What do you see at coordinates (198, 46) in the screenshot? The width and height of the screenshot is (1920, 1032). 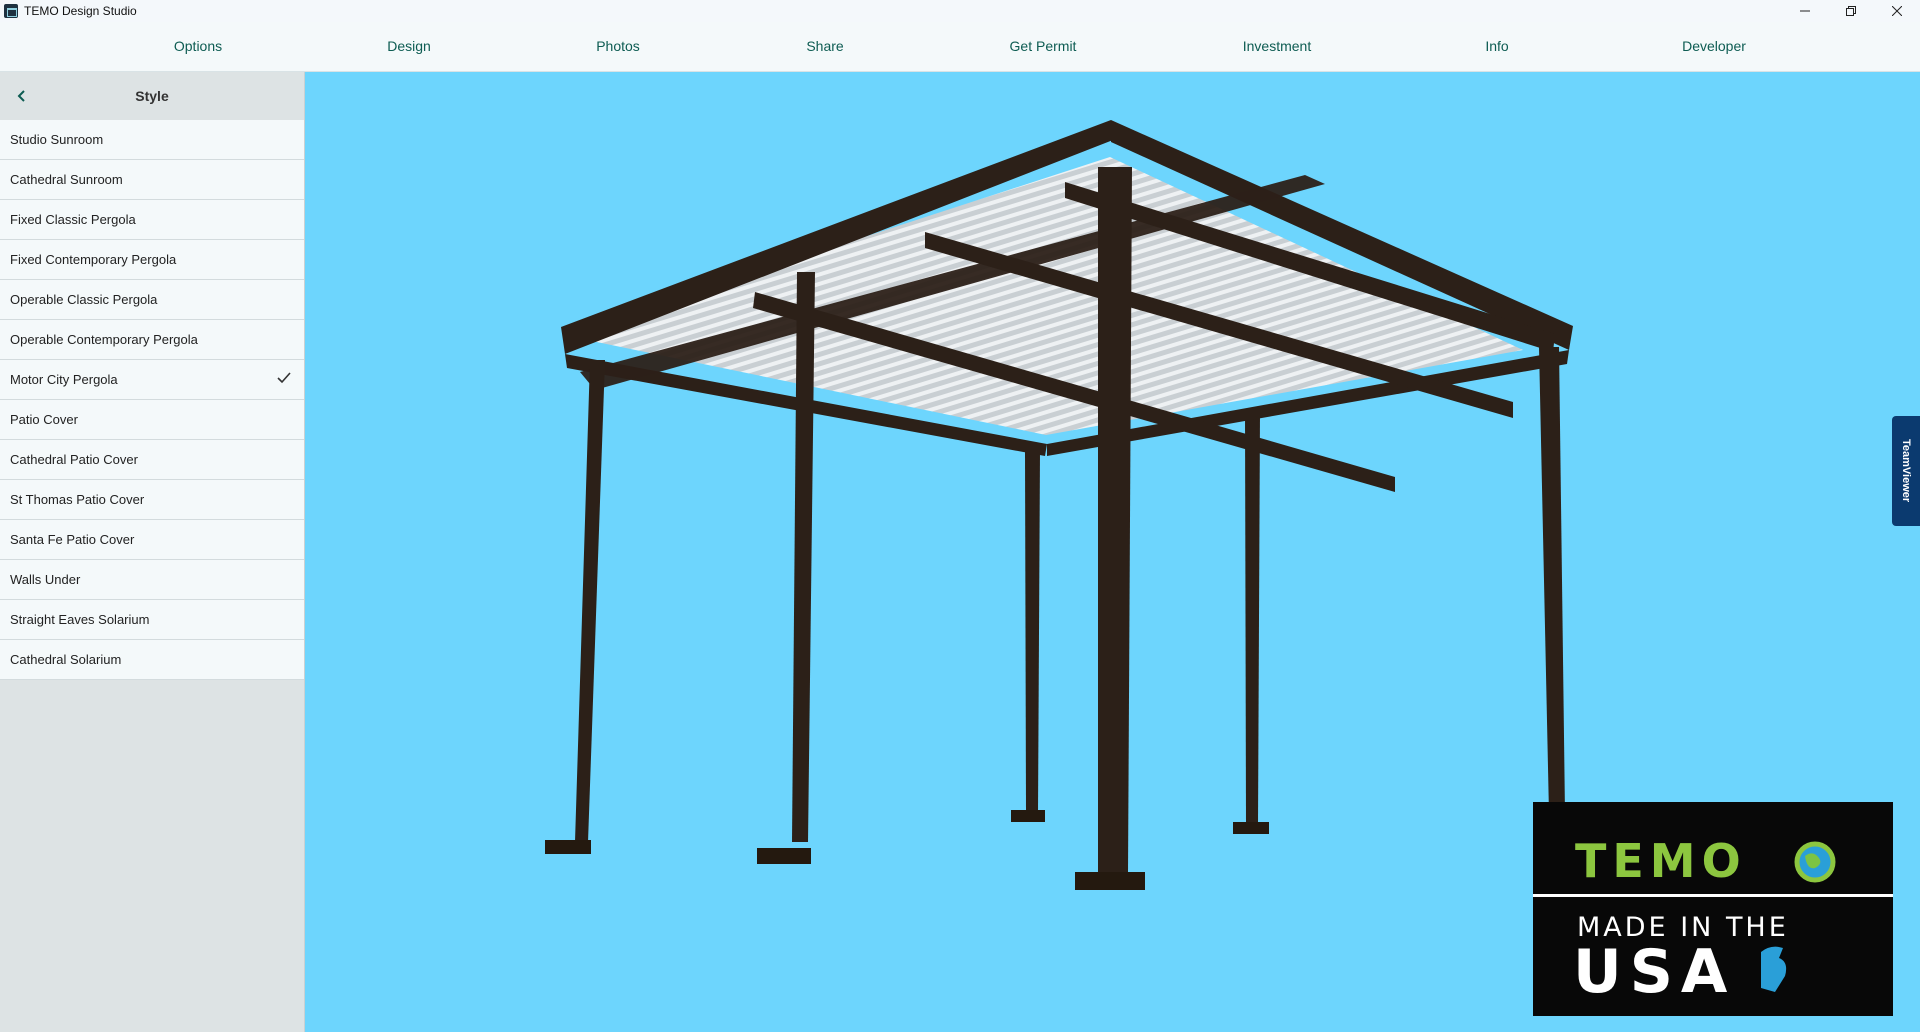 I see `nav-options: Options` at bounding box center [198, 46].